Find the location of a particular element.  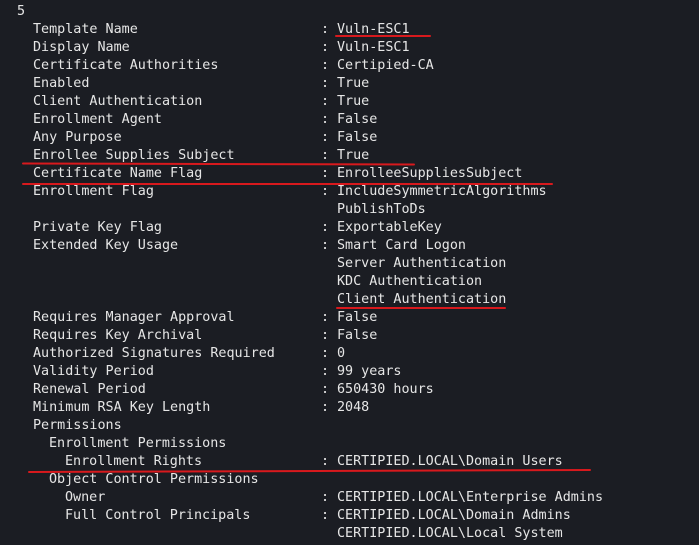

property-key: Certificate Authorities is located at coordinates (126, 65).